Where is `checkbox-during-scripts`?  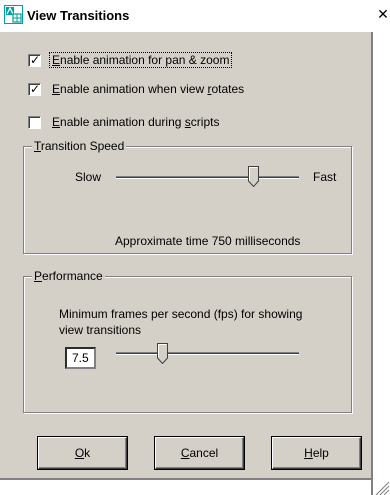
checkbox-during-scripts is located at coordinates (34, 122).